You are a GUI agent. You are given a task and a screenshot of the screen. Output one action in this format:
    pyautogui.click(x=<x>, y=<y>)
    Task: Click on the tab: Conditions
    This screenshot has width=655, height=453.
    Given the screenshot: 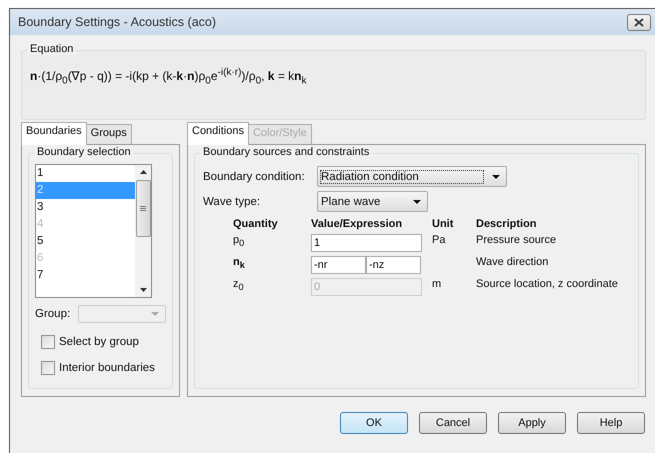 What is the action you would take?
    pyautogui.click(x=218, y=133)
    